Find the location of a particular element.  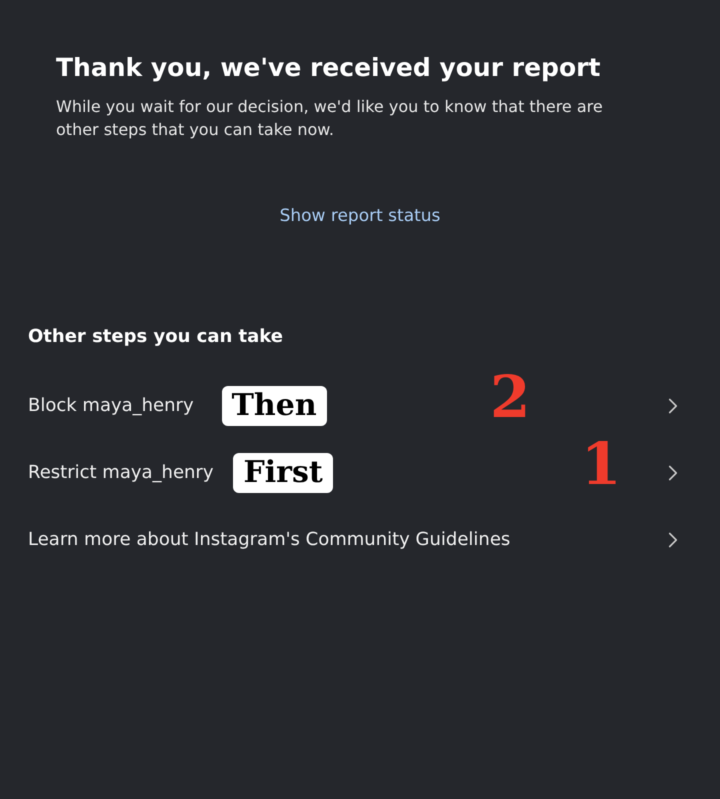

confirmation-title: Thank you, we've received your report is located at coordinates (329, 68).